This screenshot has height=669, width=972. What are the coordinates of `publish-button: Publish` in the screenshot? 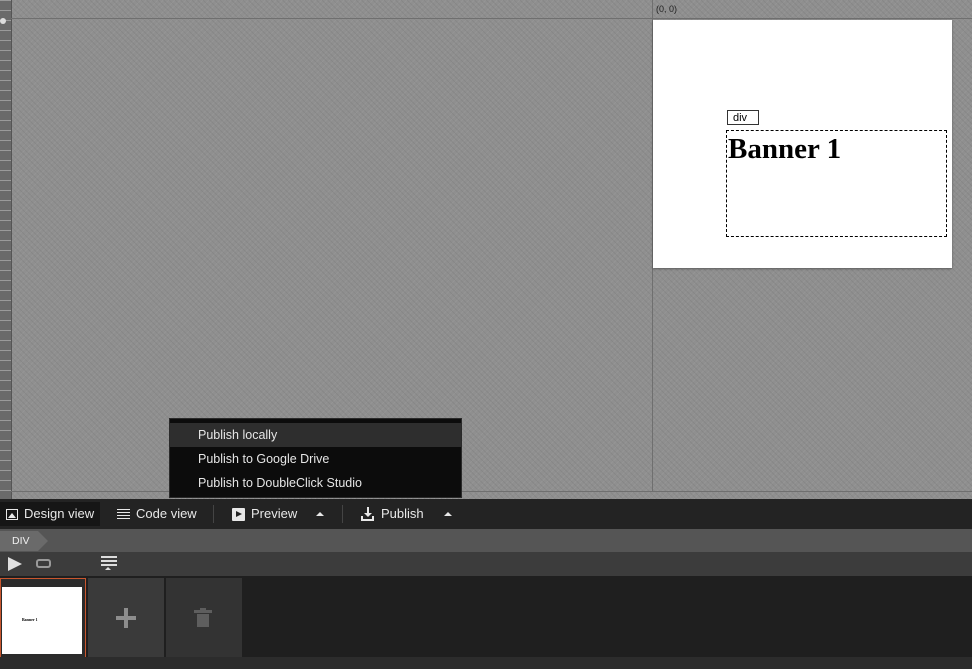 It's located at (392, 514).